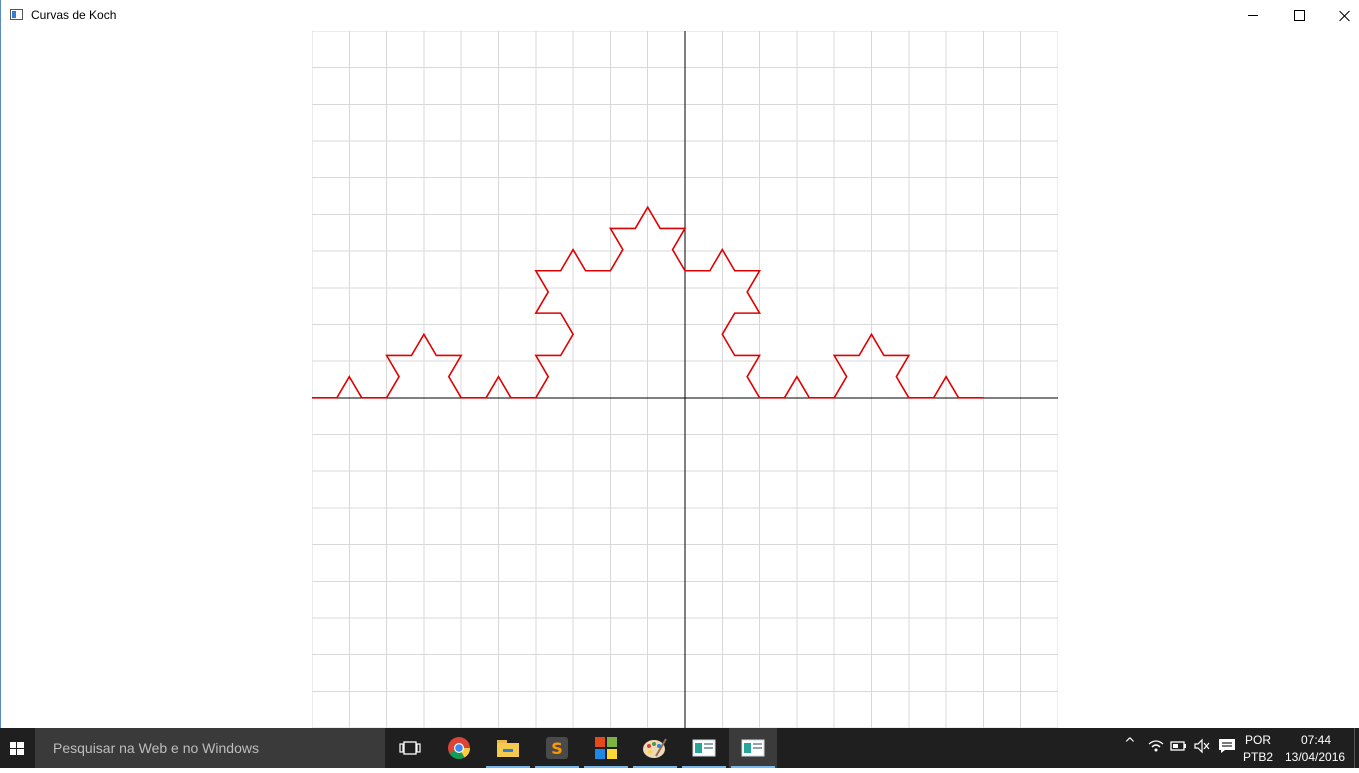 The image size is (1359, 773). I want to click on battery-icon, so click(1179, 748).